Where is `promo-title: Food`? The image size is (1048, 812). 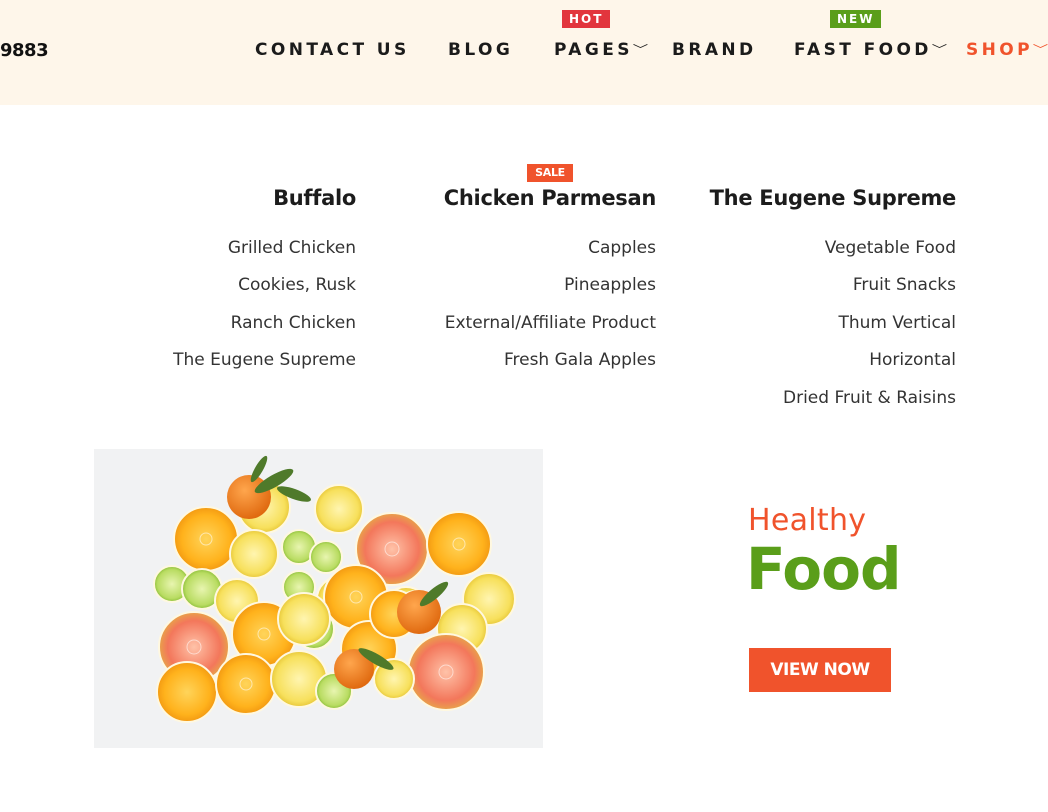
promo-title: Food is located at coordinates (823, 569).